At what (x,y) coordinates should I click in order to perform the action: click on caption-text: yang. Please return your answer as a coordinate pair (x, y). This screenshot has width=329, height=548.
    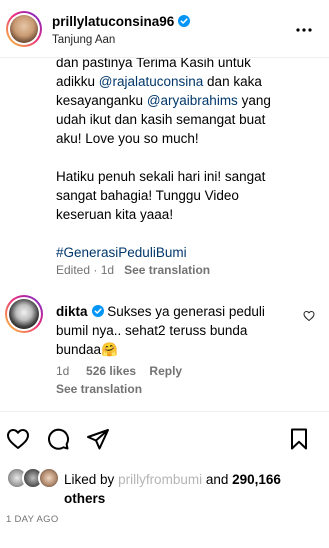
    Looking at the image, I should click on (254, 100).